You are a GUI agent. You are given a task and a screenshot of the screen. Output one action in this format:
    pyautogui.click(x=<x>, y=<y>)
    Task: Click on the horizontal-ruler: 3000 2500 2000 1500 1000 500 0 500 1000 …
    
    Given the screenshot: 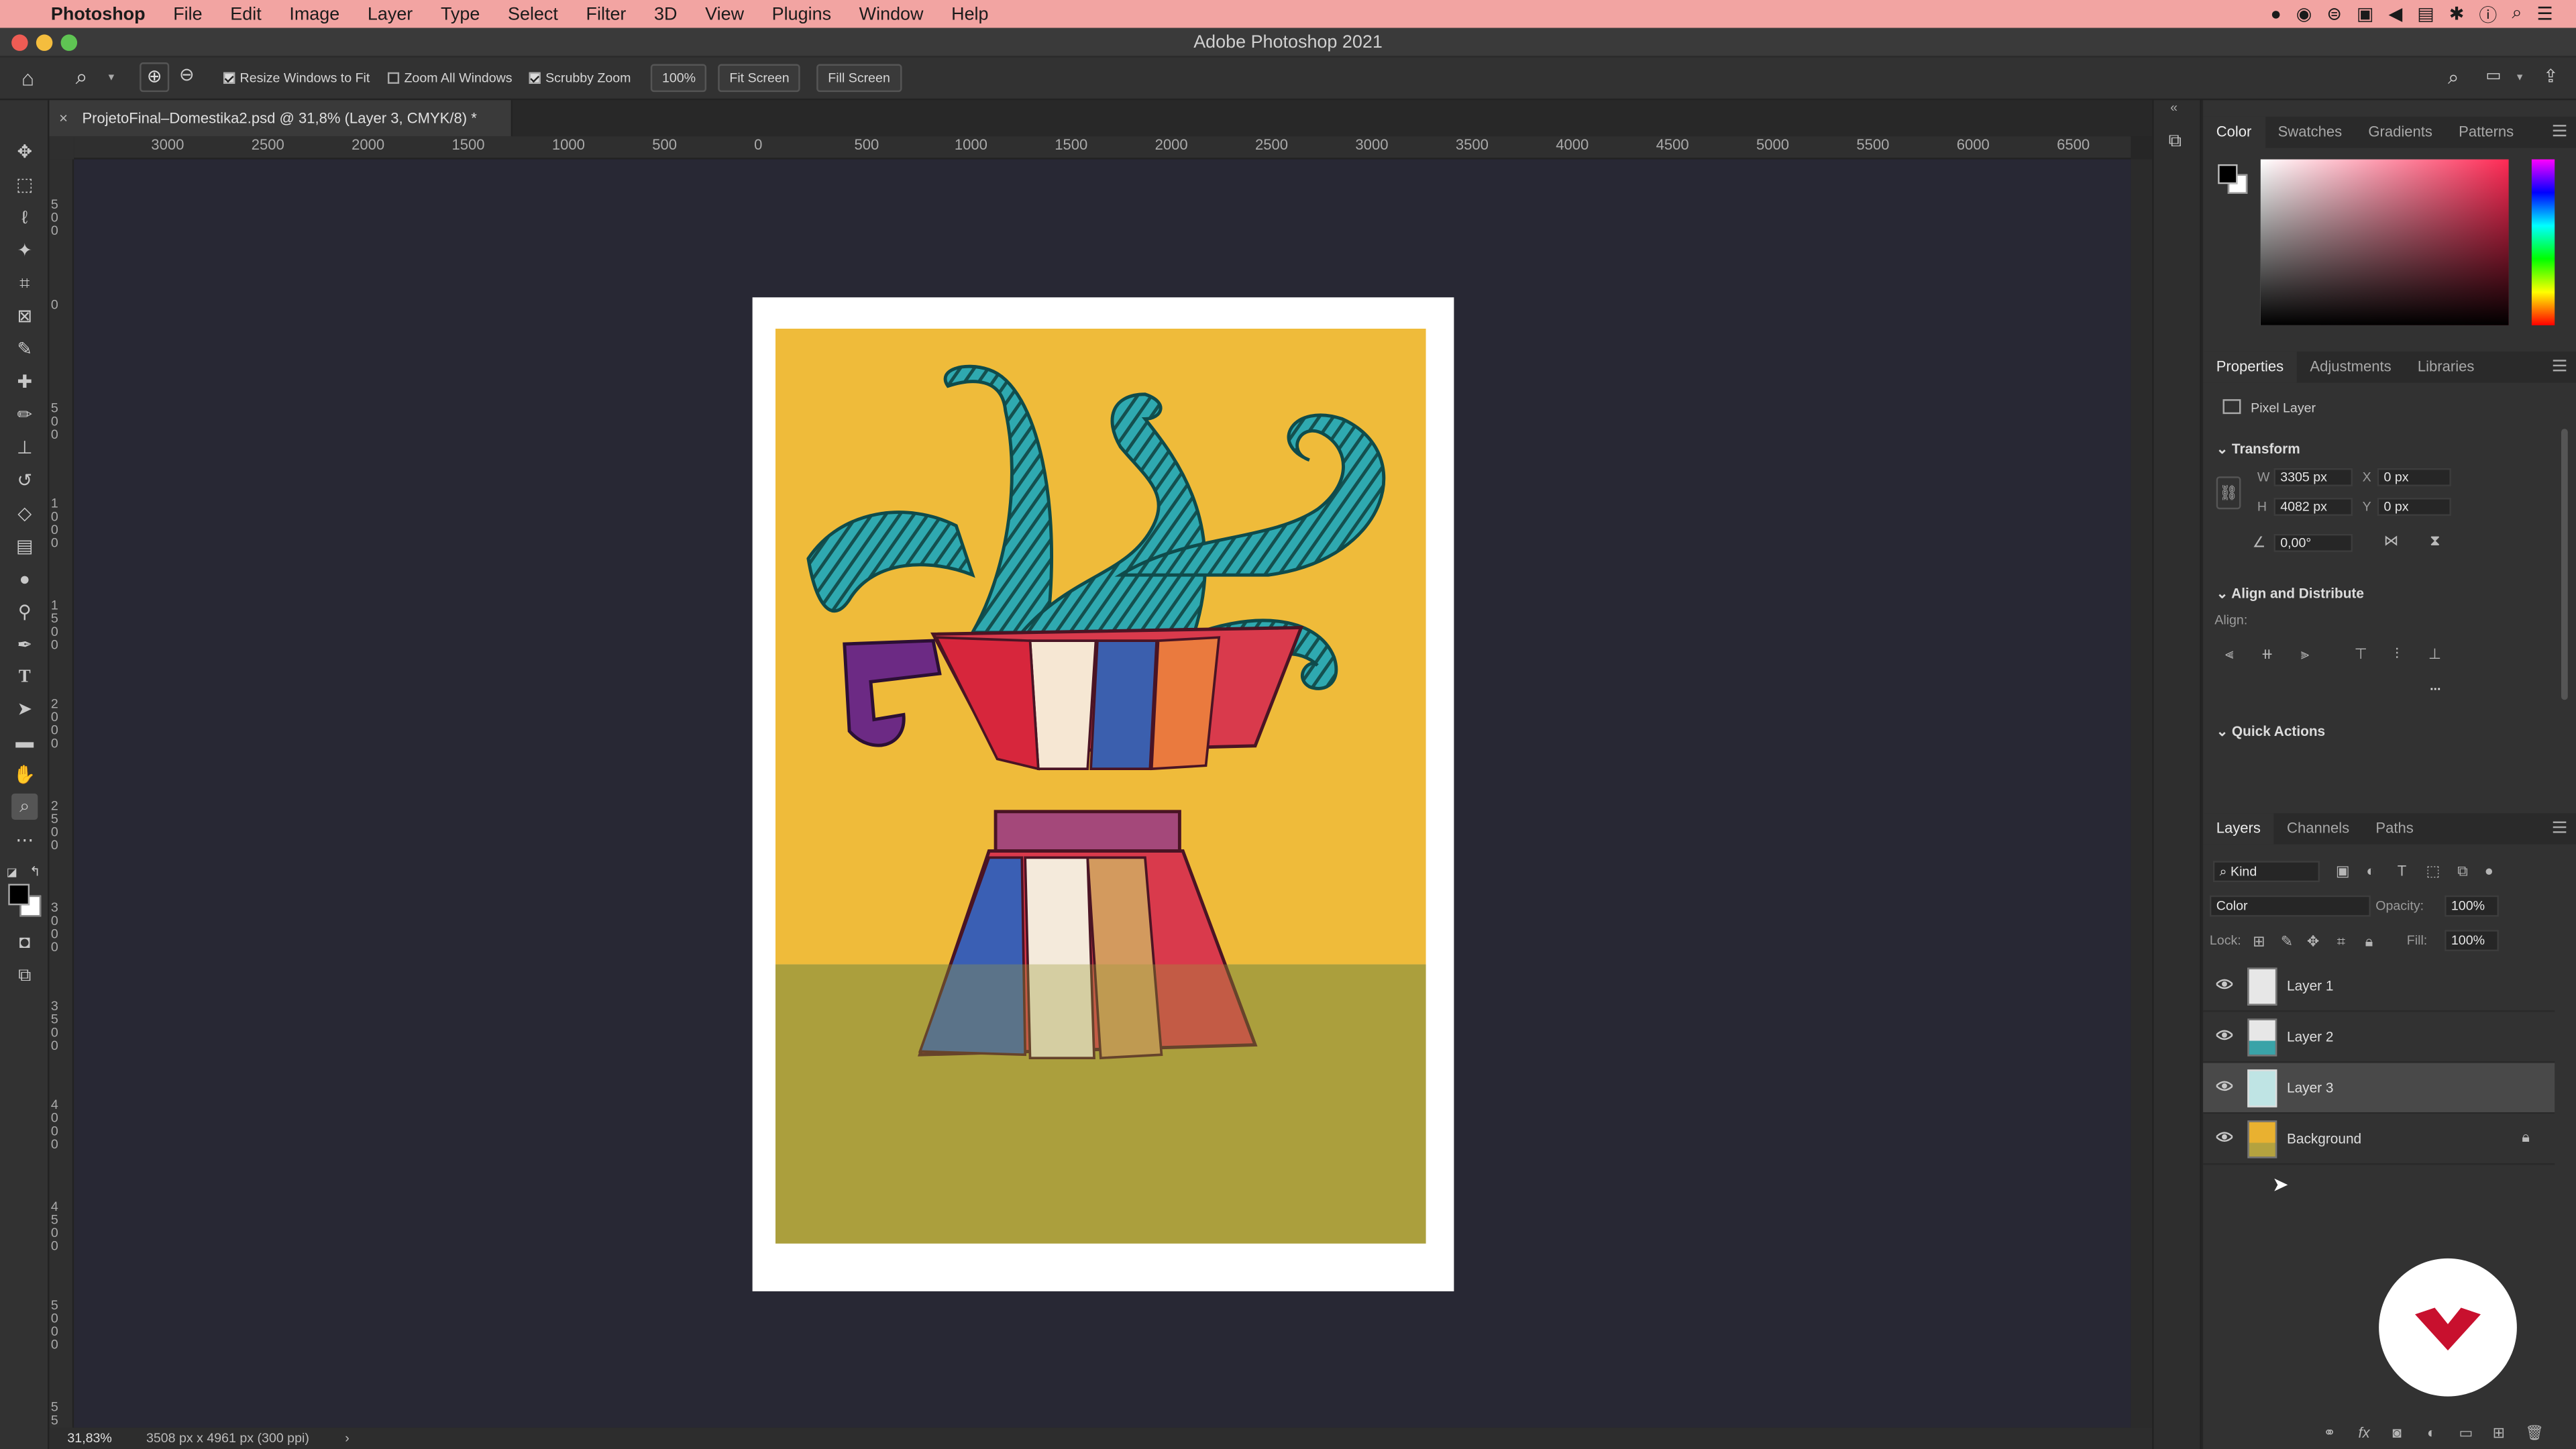 What is the action you would take?
    pyautogui.click(x=1102, y=148)
    